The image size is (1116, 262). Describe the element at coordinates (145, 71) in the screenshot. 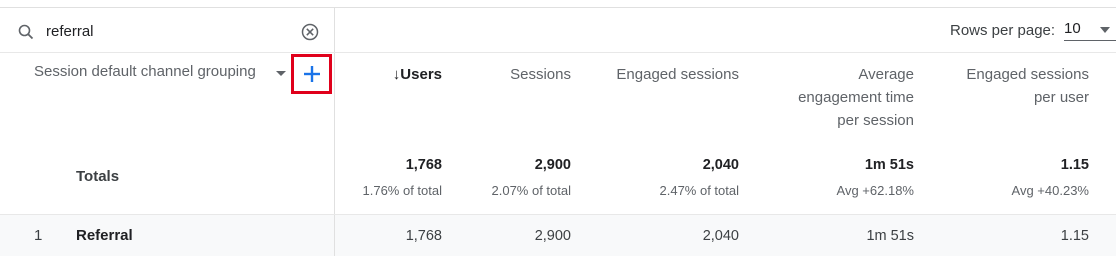

I see `dimension-header: Session default channel grouping` at that location.